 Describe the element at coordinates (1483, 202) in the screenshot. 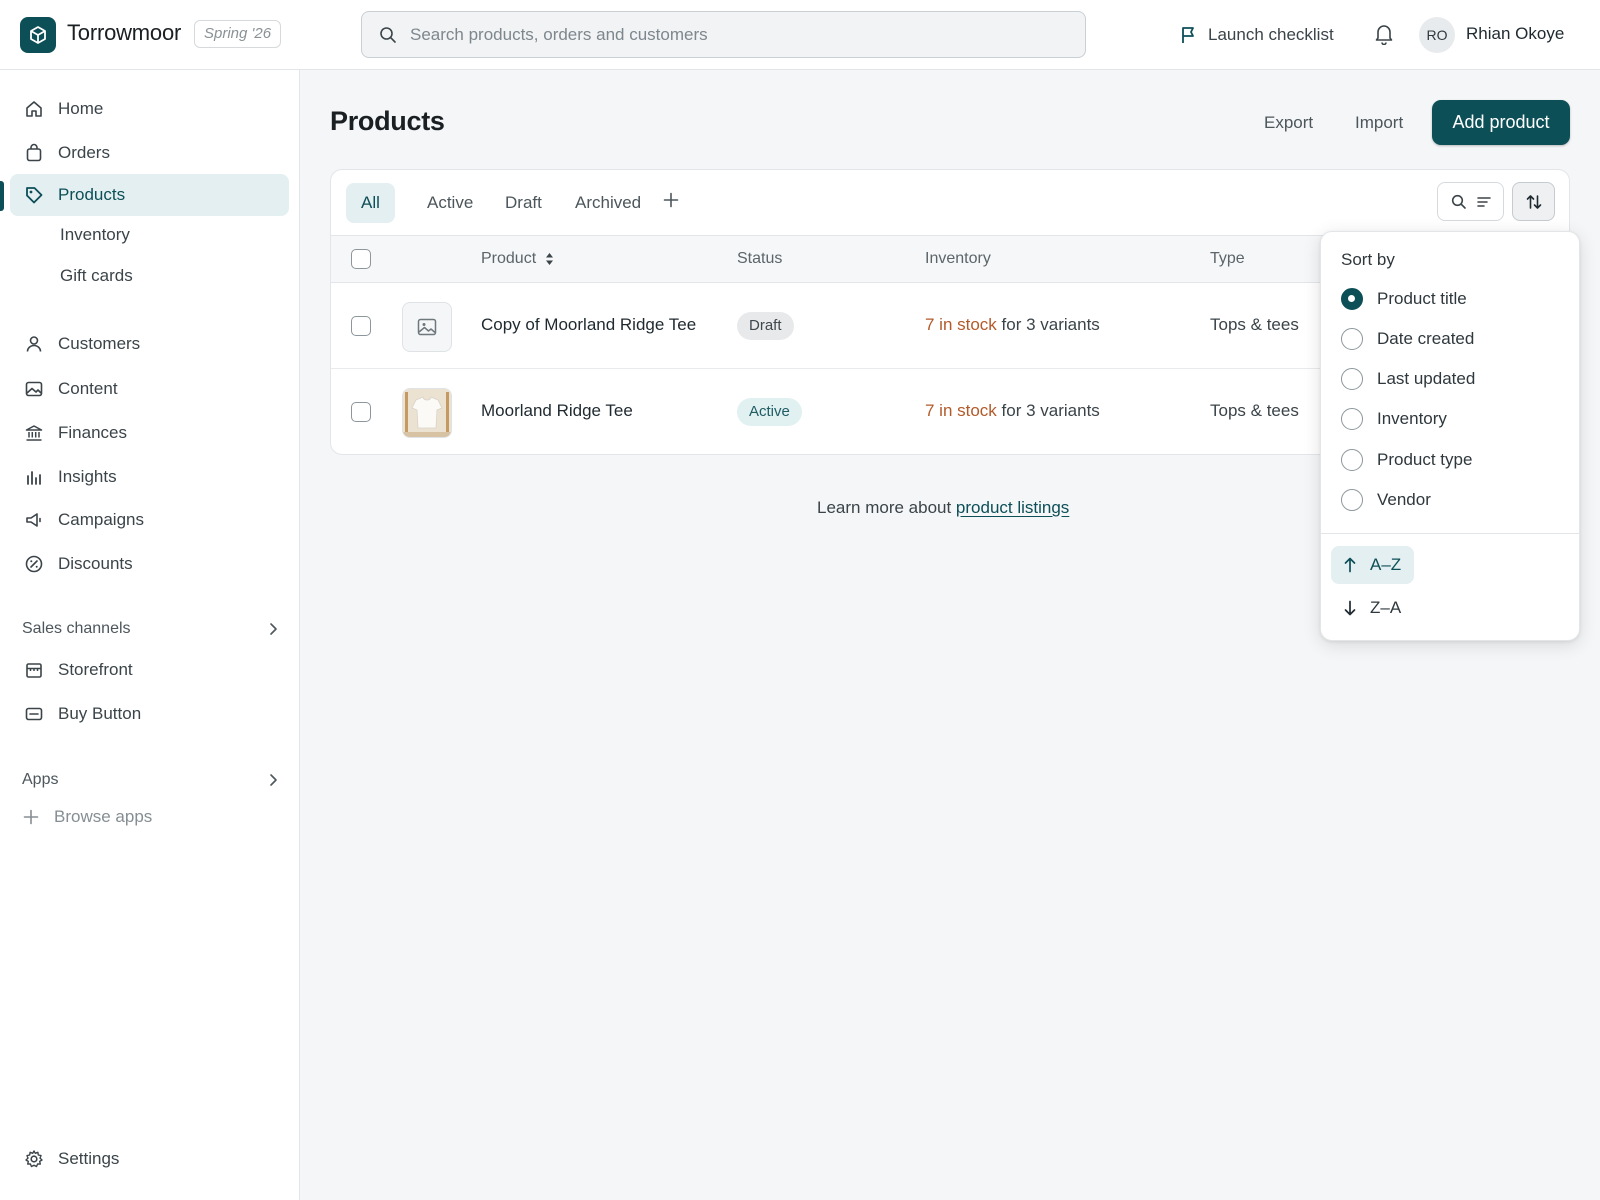

I see `filter-lines-icon` at that location.